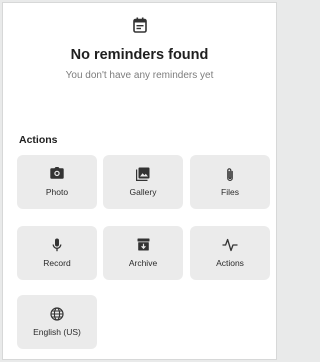  Describe the element at coordinates (230, 253) in the screenshot. I see `actions-button: Actions` at that location.